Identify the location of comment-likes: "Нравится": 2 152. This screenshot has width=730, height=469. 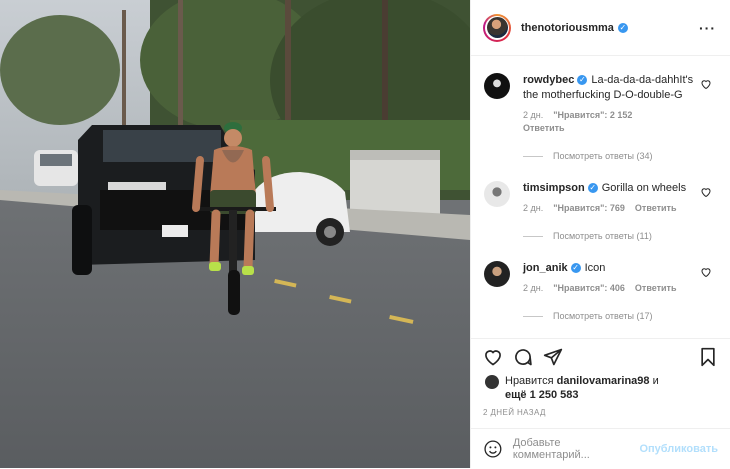
(592, 115).